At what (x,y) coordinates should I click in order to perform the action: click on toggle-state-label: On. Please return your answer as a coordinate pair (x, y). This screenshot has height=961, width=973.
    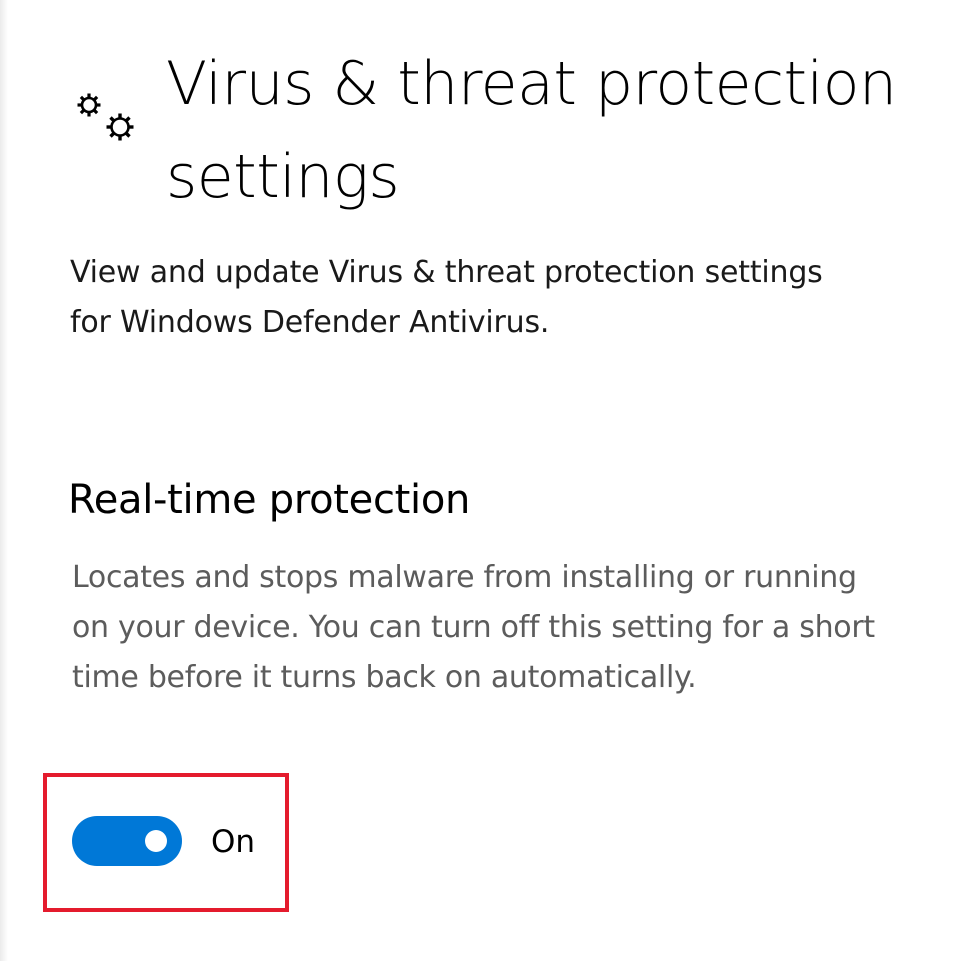
    Looking at the image, I should click on (233, 842).